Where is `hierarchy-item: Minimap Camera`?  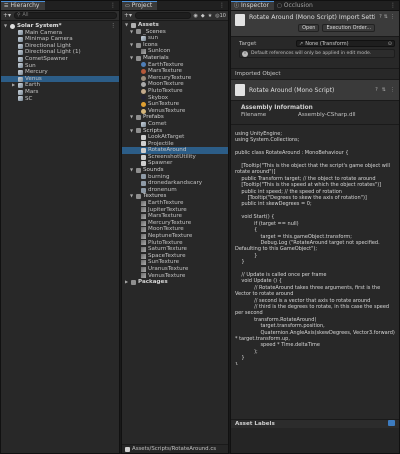
hierarchy-item: Minimap Camera is located at coordinates (60, 39).